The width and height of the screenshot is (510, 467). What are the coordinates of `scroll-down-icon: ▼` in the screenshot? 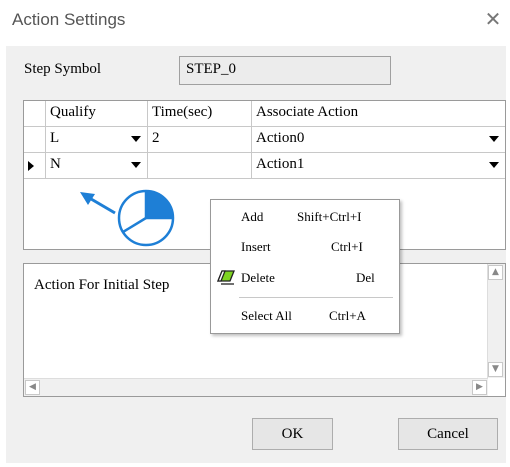 It's located at (495, 369).